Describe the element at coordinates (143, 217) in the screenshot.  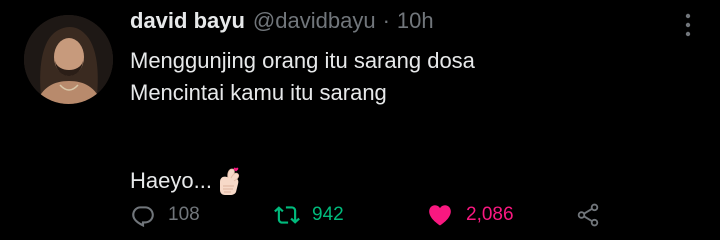
I see `reply-icon` at that location.